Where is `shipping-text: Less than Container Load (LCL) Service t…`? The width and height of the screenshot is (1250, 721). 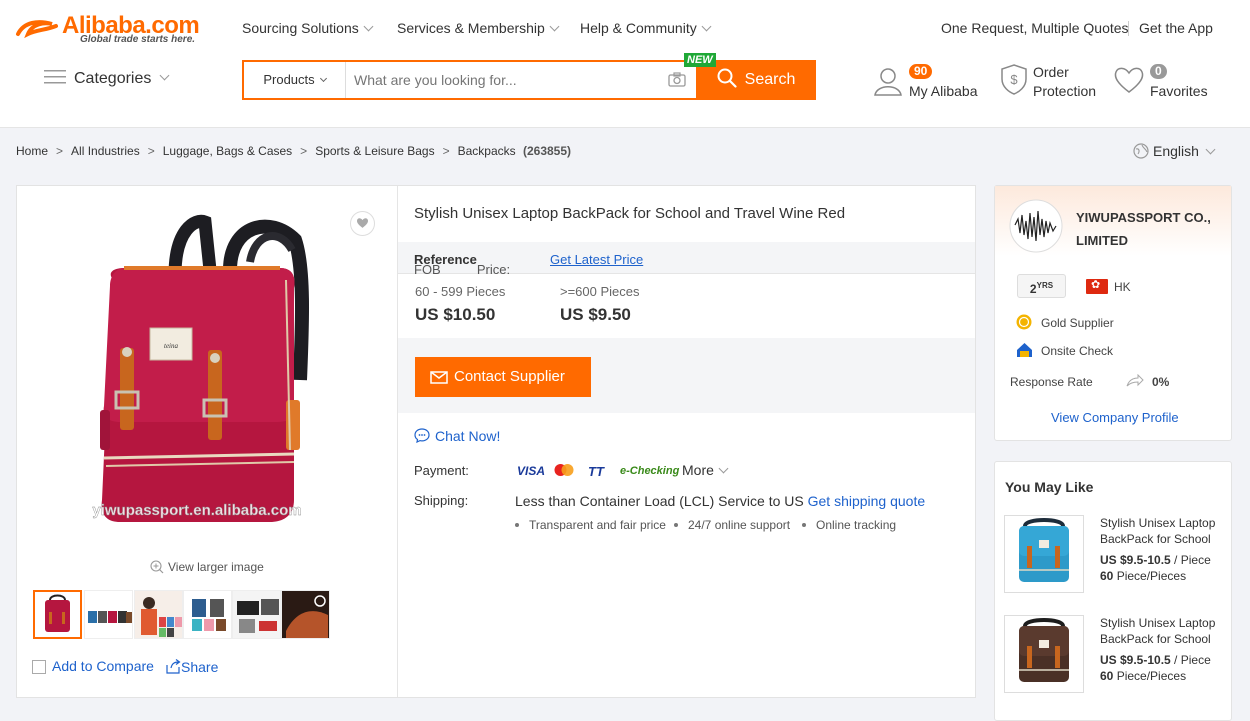 shipping-text: Less than Container Load (LCL) Service t… is located at coordinates (659, 501).